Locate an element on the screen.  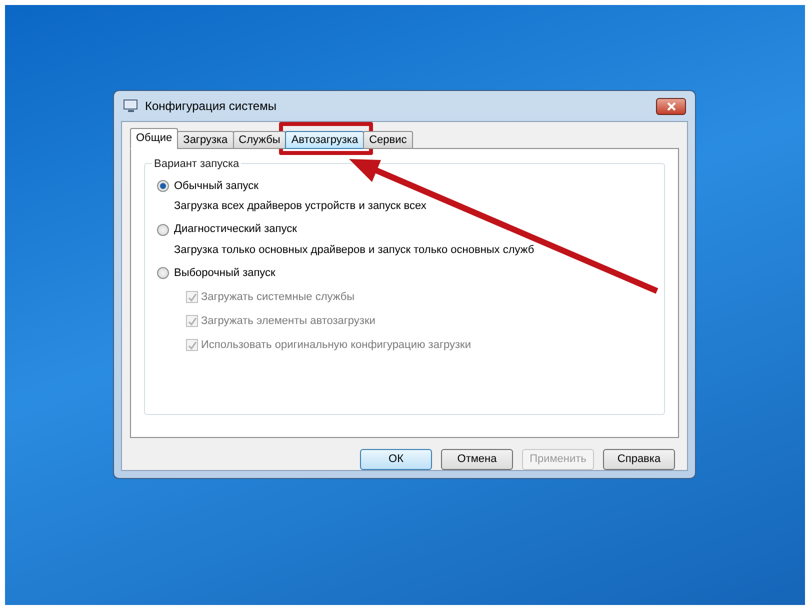
radio-label: Выборочный запуск is located at coordinates (225, 273).